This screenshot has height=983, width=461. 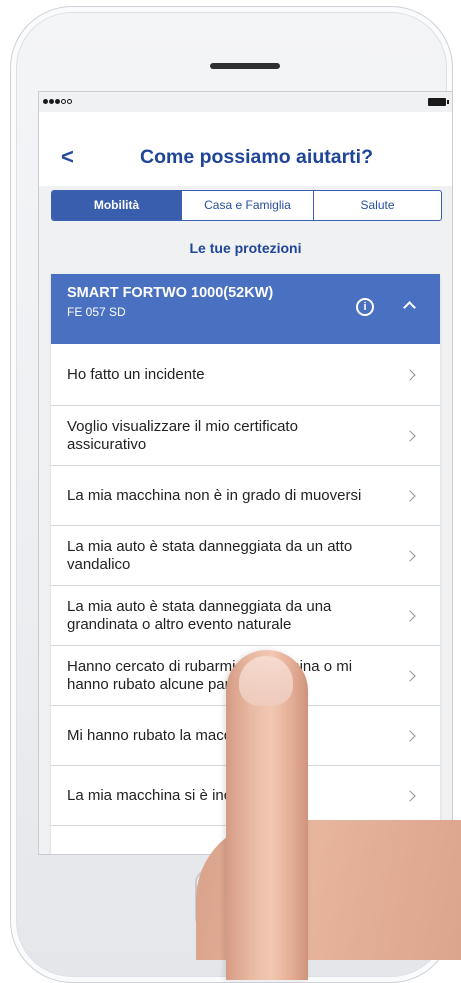 I want to click on category-tabs: Mobilità Casa e Famiglia Salute, so click(x=246, y=205).